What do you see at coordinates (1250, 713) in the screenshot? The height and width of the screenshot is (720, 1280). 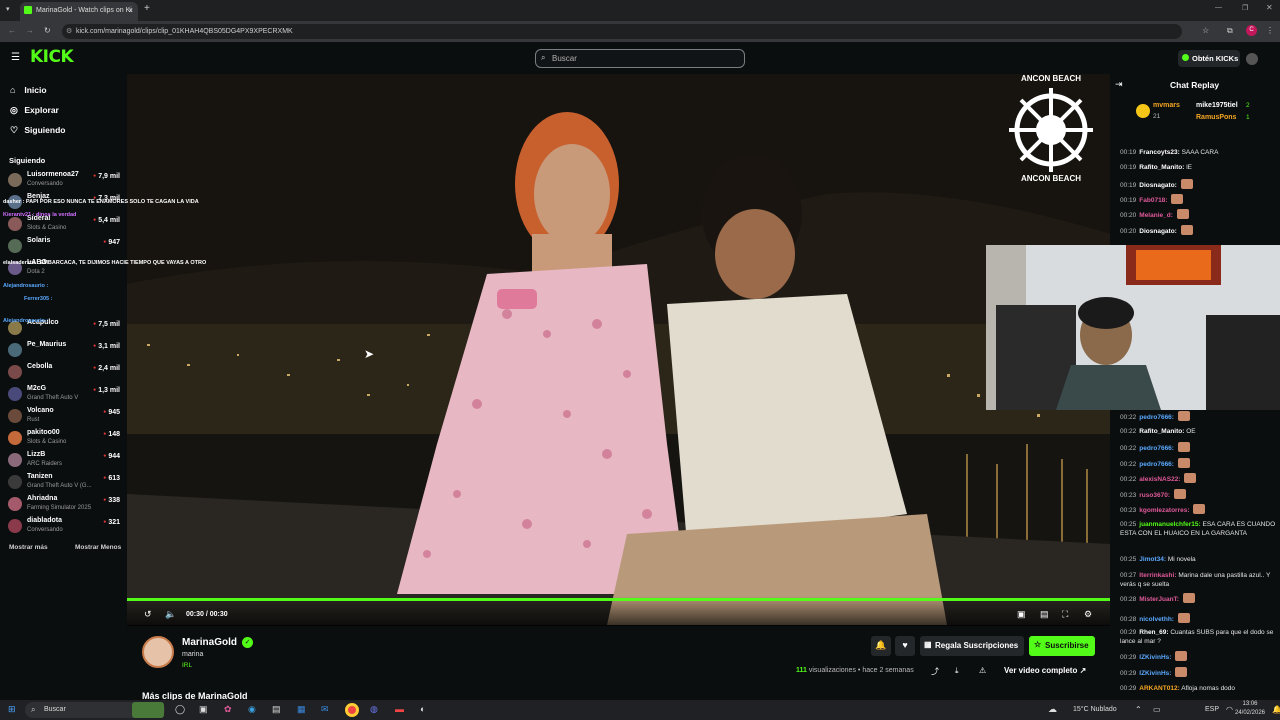 I see `clock-date: 24/02/2026` at bounding box center [1250, 713].